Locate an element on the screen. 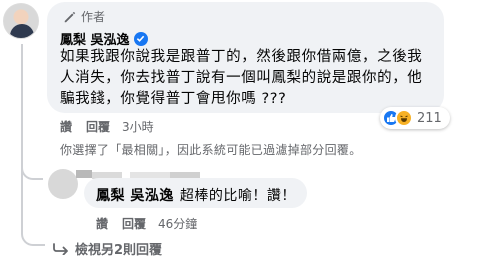  reply-actions: 讚 回覆 46分鐘 is located at coordinates (146, 223).